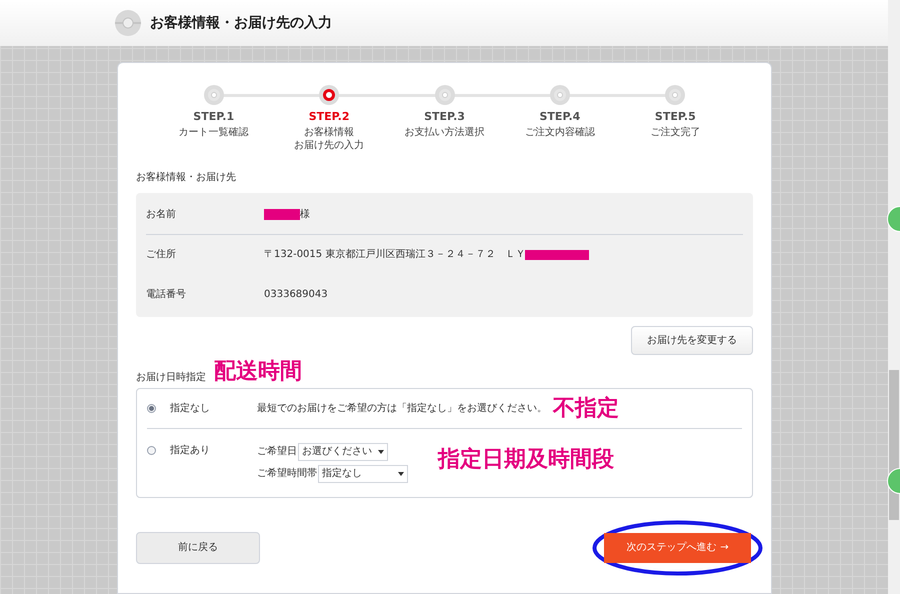  I want to click on step-caption: ご注文内容確認, so click(559, 132).